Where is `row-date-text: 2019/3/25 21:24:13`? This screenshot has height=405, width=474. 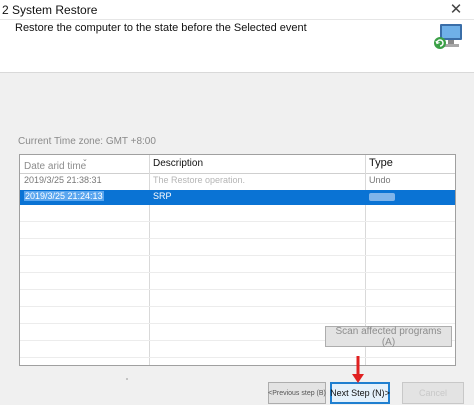
row-date-text: 2019/3/25 21:24:13 is located at coordinates (64, 196).